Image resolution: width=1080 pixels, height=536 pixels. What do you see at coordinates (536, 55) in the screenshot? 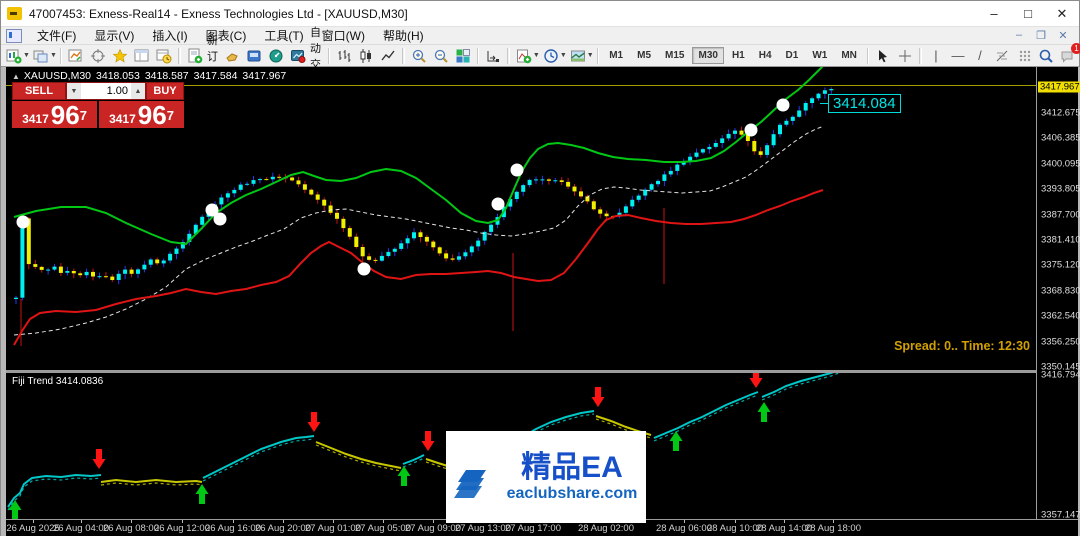
I see `indicators-caret-icon: ▼` at bounding box center [536, 55].